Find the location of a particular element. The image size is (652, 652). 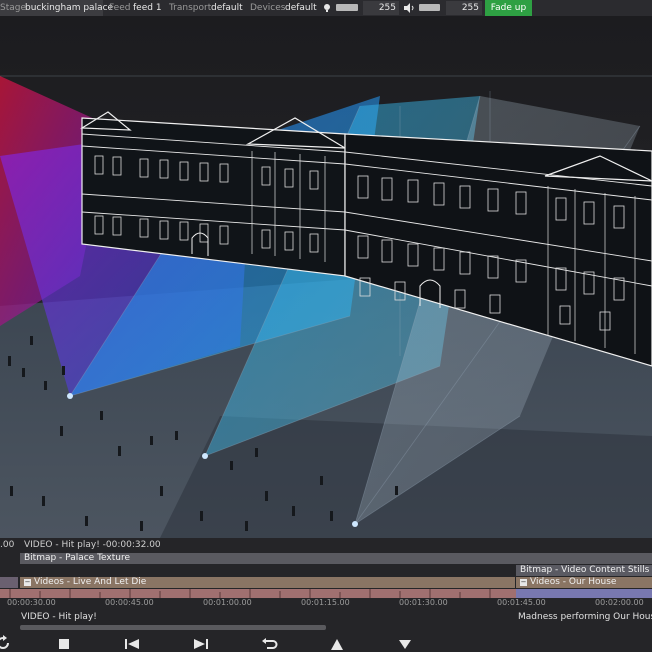

status-line: VIDEO - Hit play! -00:00:32.00 is located at coordinates (92, 545).